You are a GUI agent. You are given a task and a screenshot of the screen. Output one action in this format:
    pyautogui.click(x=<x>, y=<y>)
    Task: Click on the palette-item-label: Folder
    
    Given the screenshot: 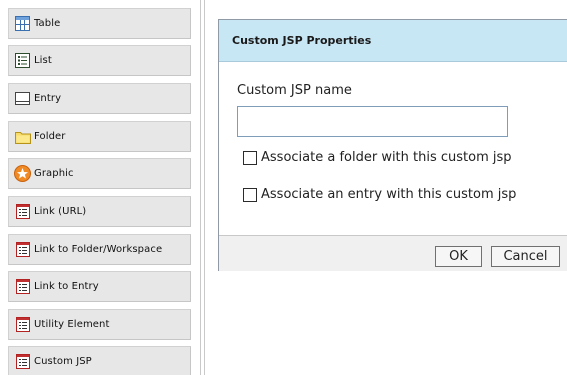 What is the action you would take?
    pyautogui.click(x=50, y=136)
    